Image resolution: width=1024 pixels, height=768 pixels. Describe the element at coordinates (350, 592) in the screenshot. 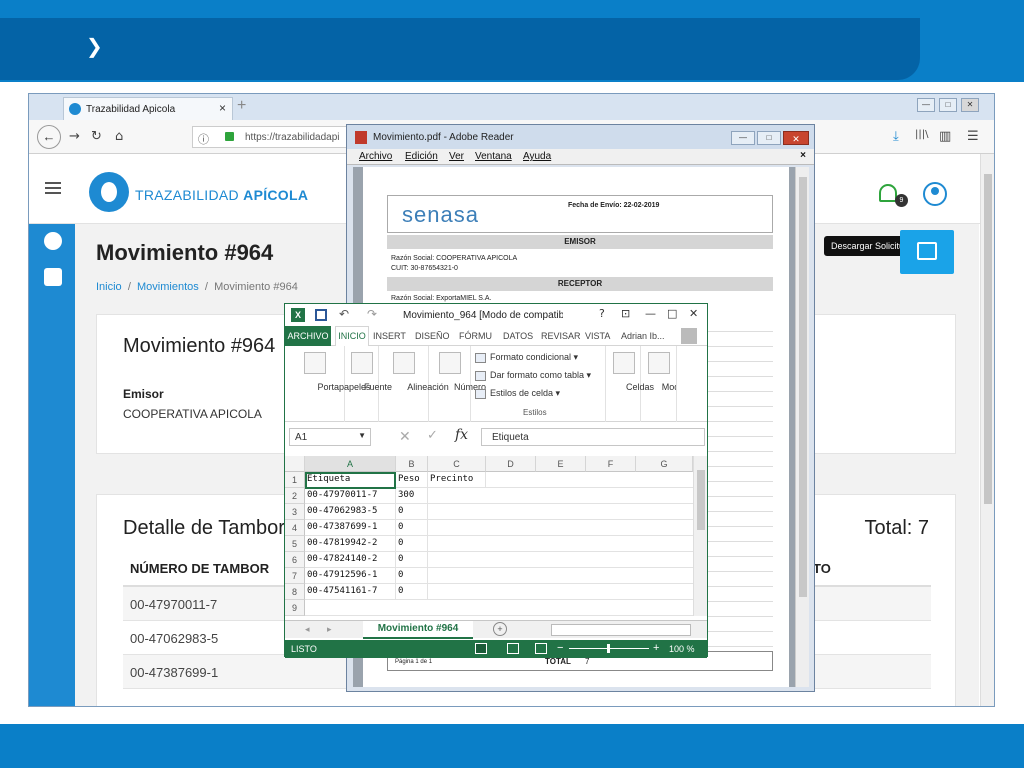

I see `cell-a8: 00-47541161-7` at that location.